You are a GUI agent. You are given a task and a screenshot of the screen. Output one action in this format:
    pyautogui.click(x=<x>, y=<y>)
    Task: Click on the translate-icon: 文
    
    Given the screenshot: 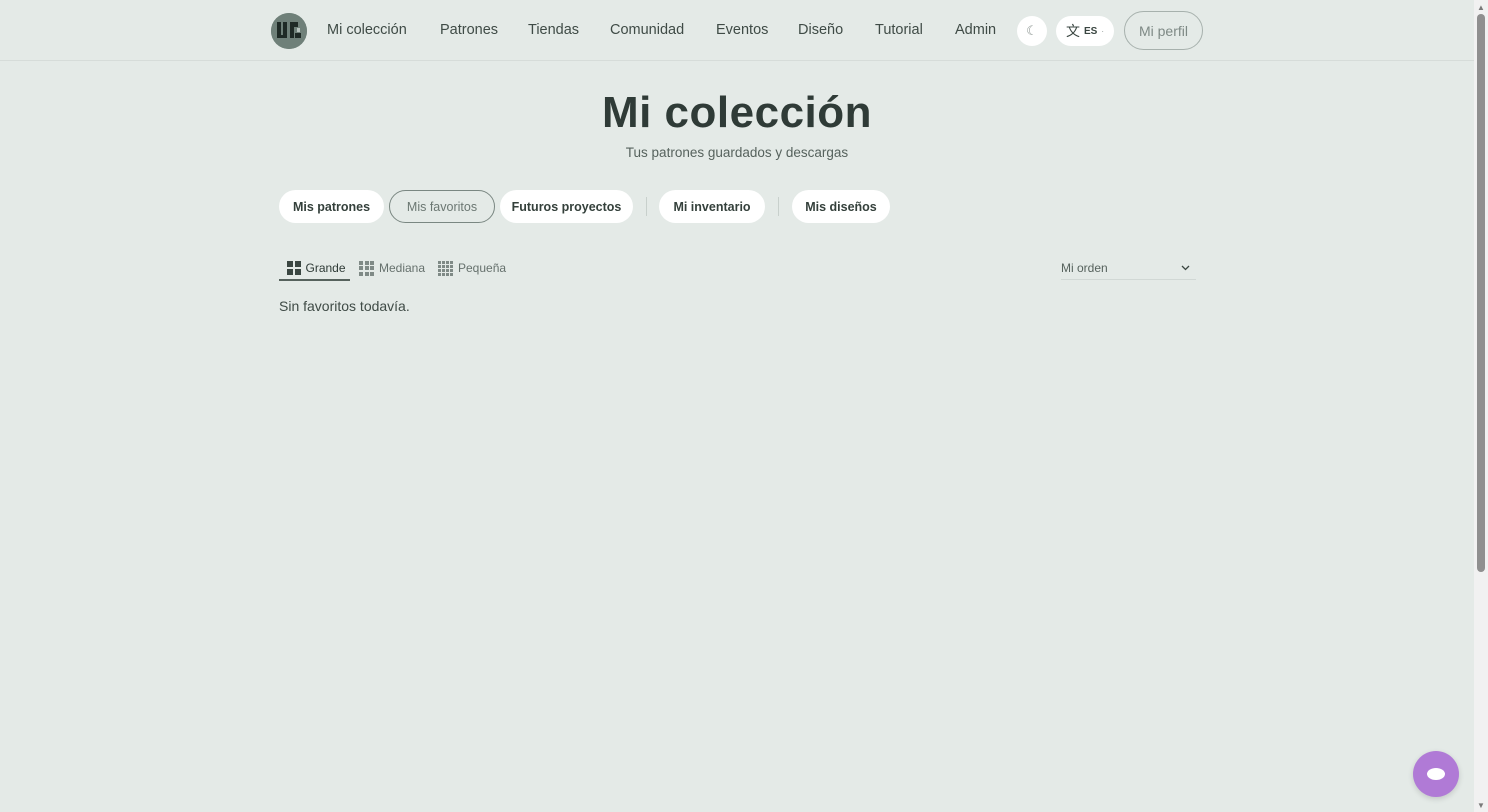 What is the action you would take?
    pyautogui.click(x=1072, y=31)
    